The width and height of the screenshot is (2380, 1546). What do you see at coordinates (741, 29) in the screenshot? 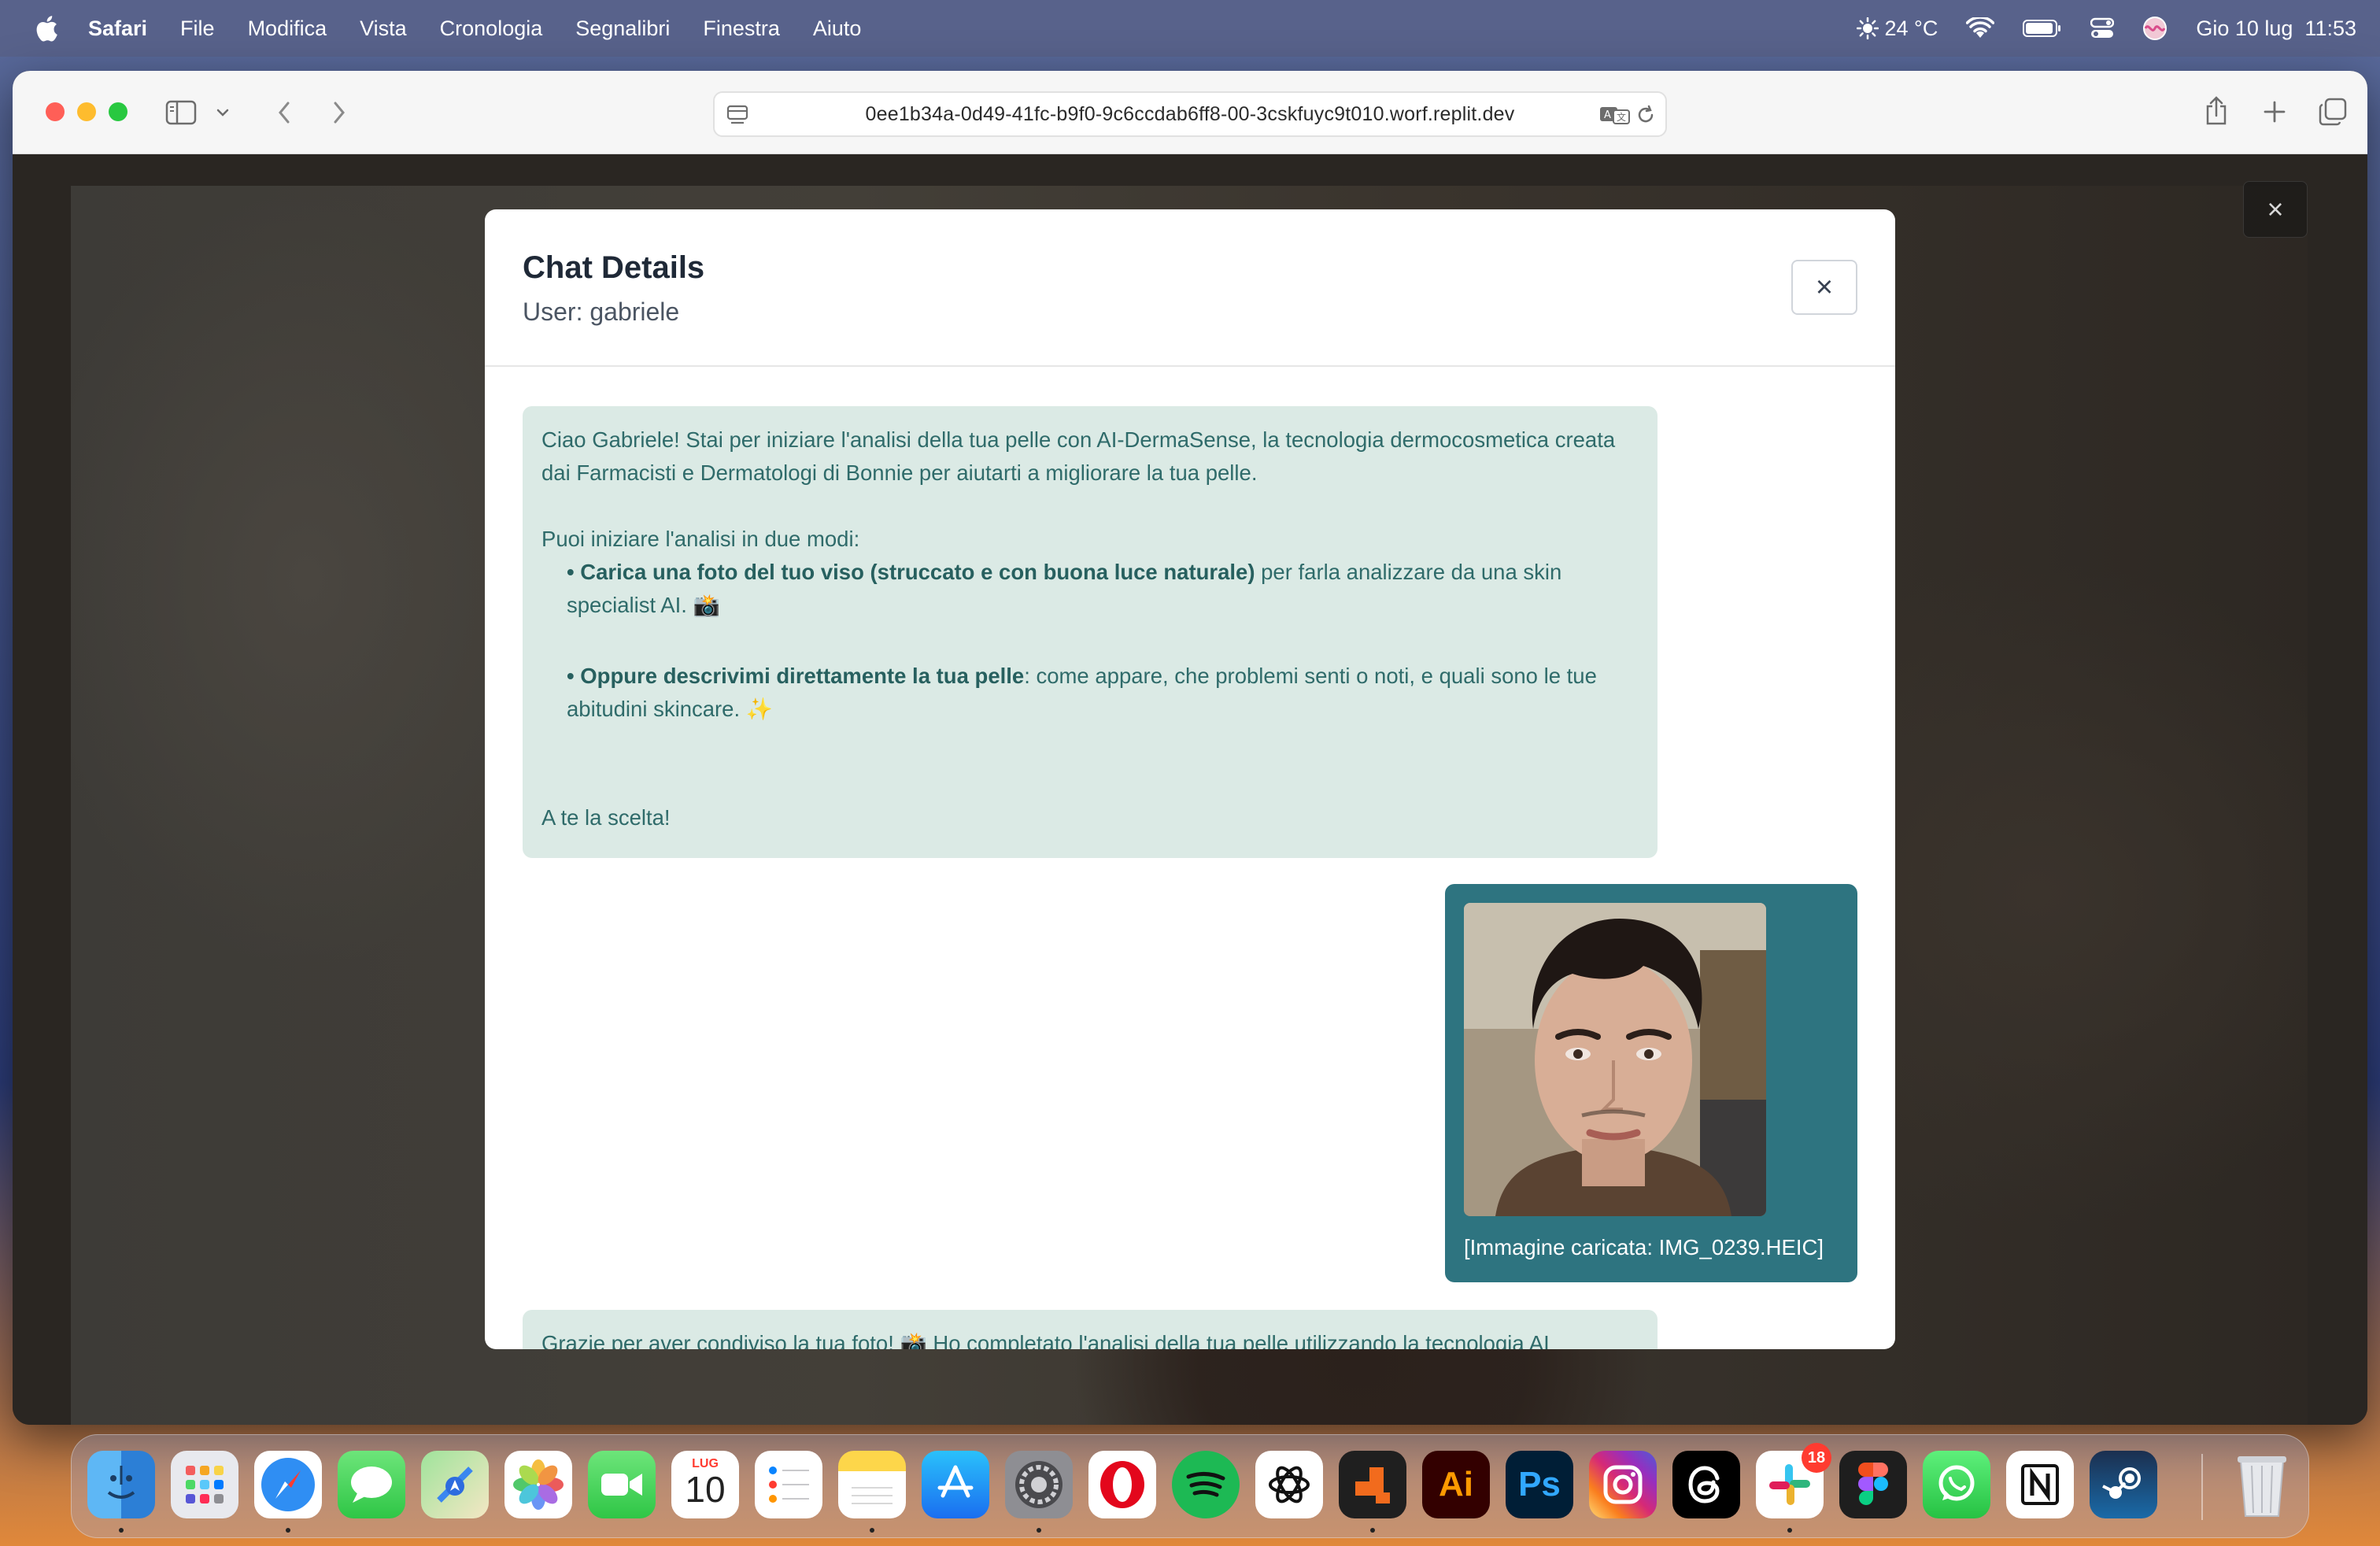
I see `menu-finestra: Finestra` at bounding box center [741, 29].